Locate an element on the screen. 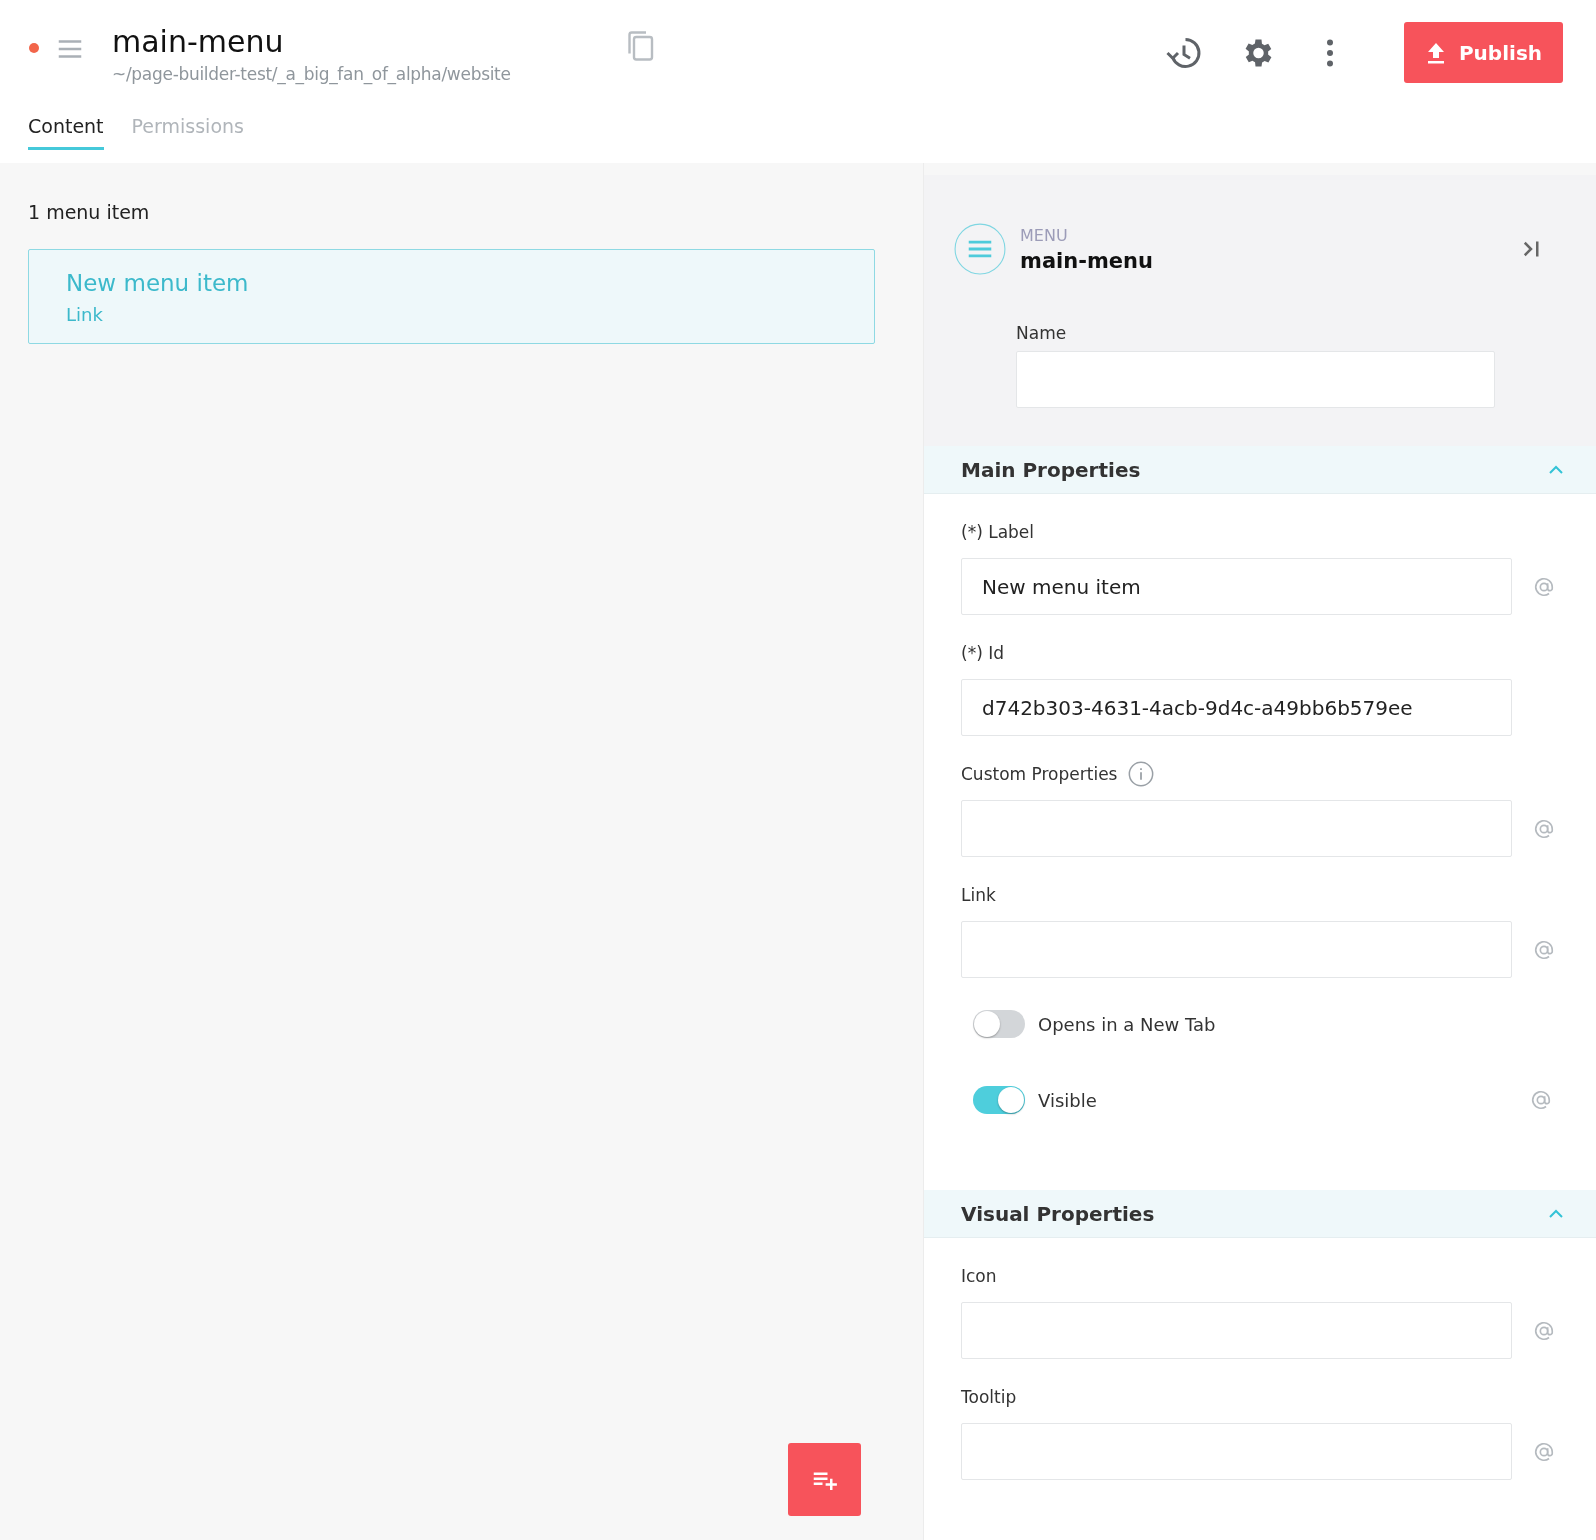 The width and height of the screenshot is (1596, 1540). toggle-label: Opens in a New Tab is located at coordinates (1127, 1024).